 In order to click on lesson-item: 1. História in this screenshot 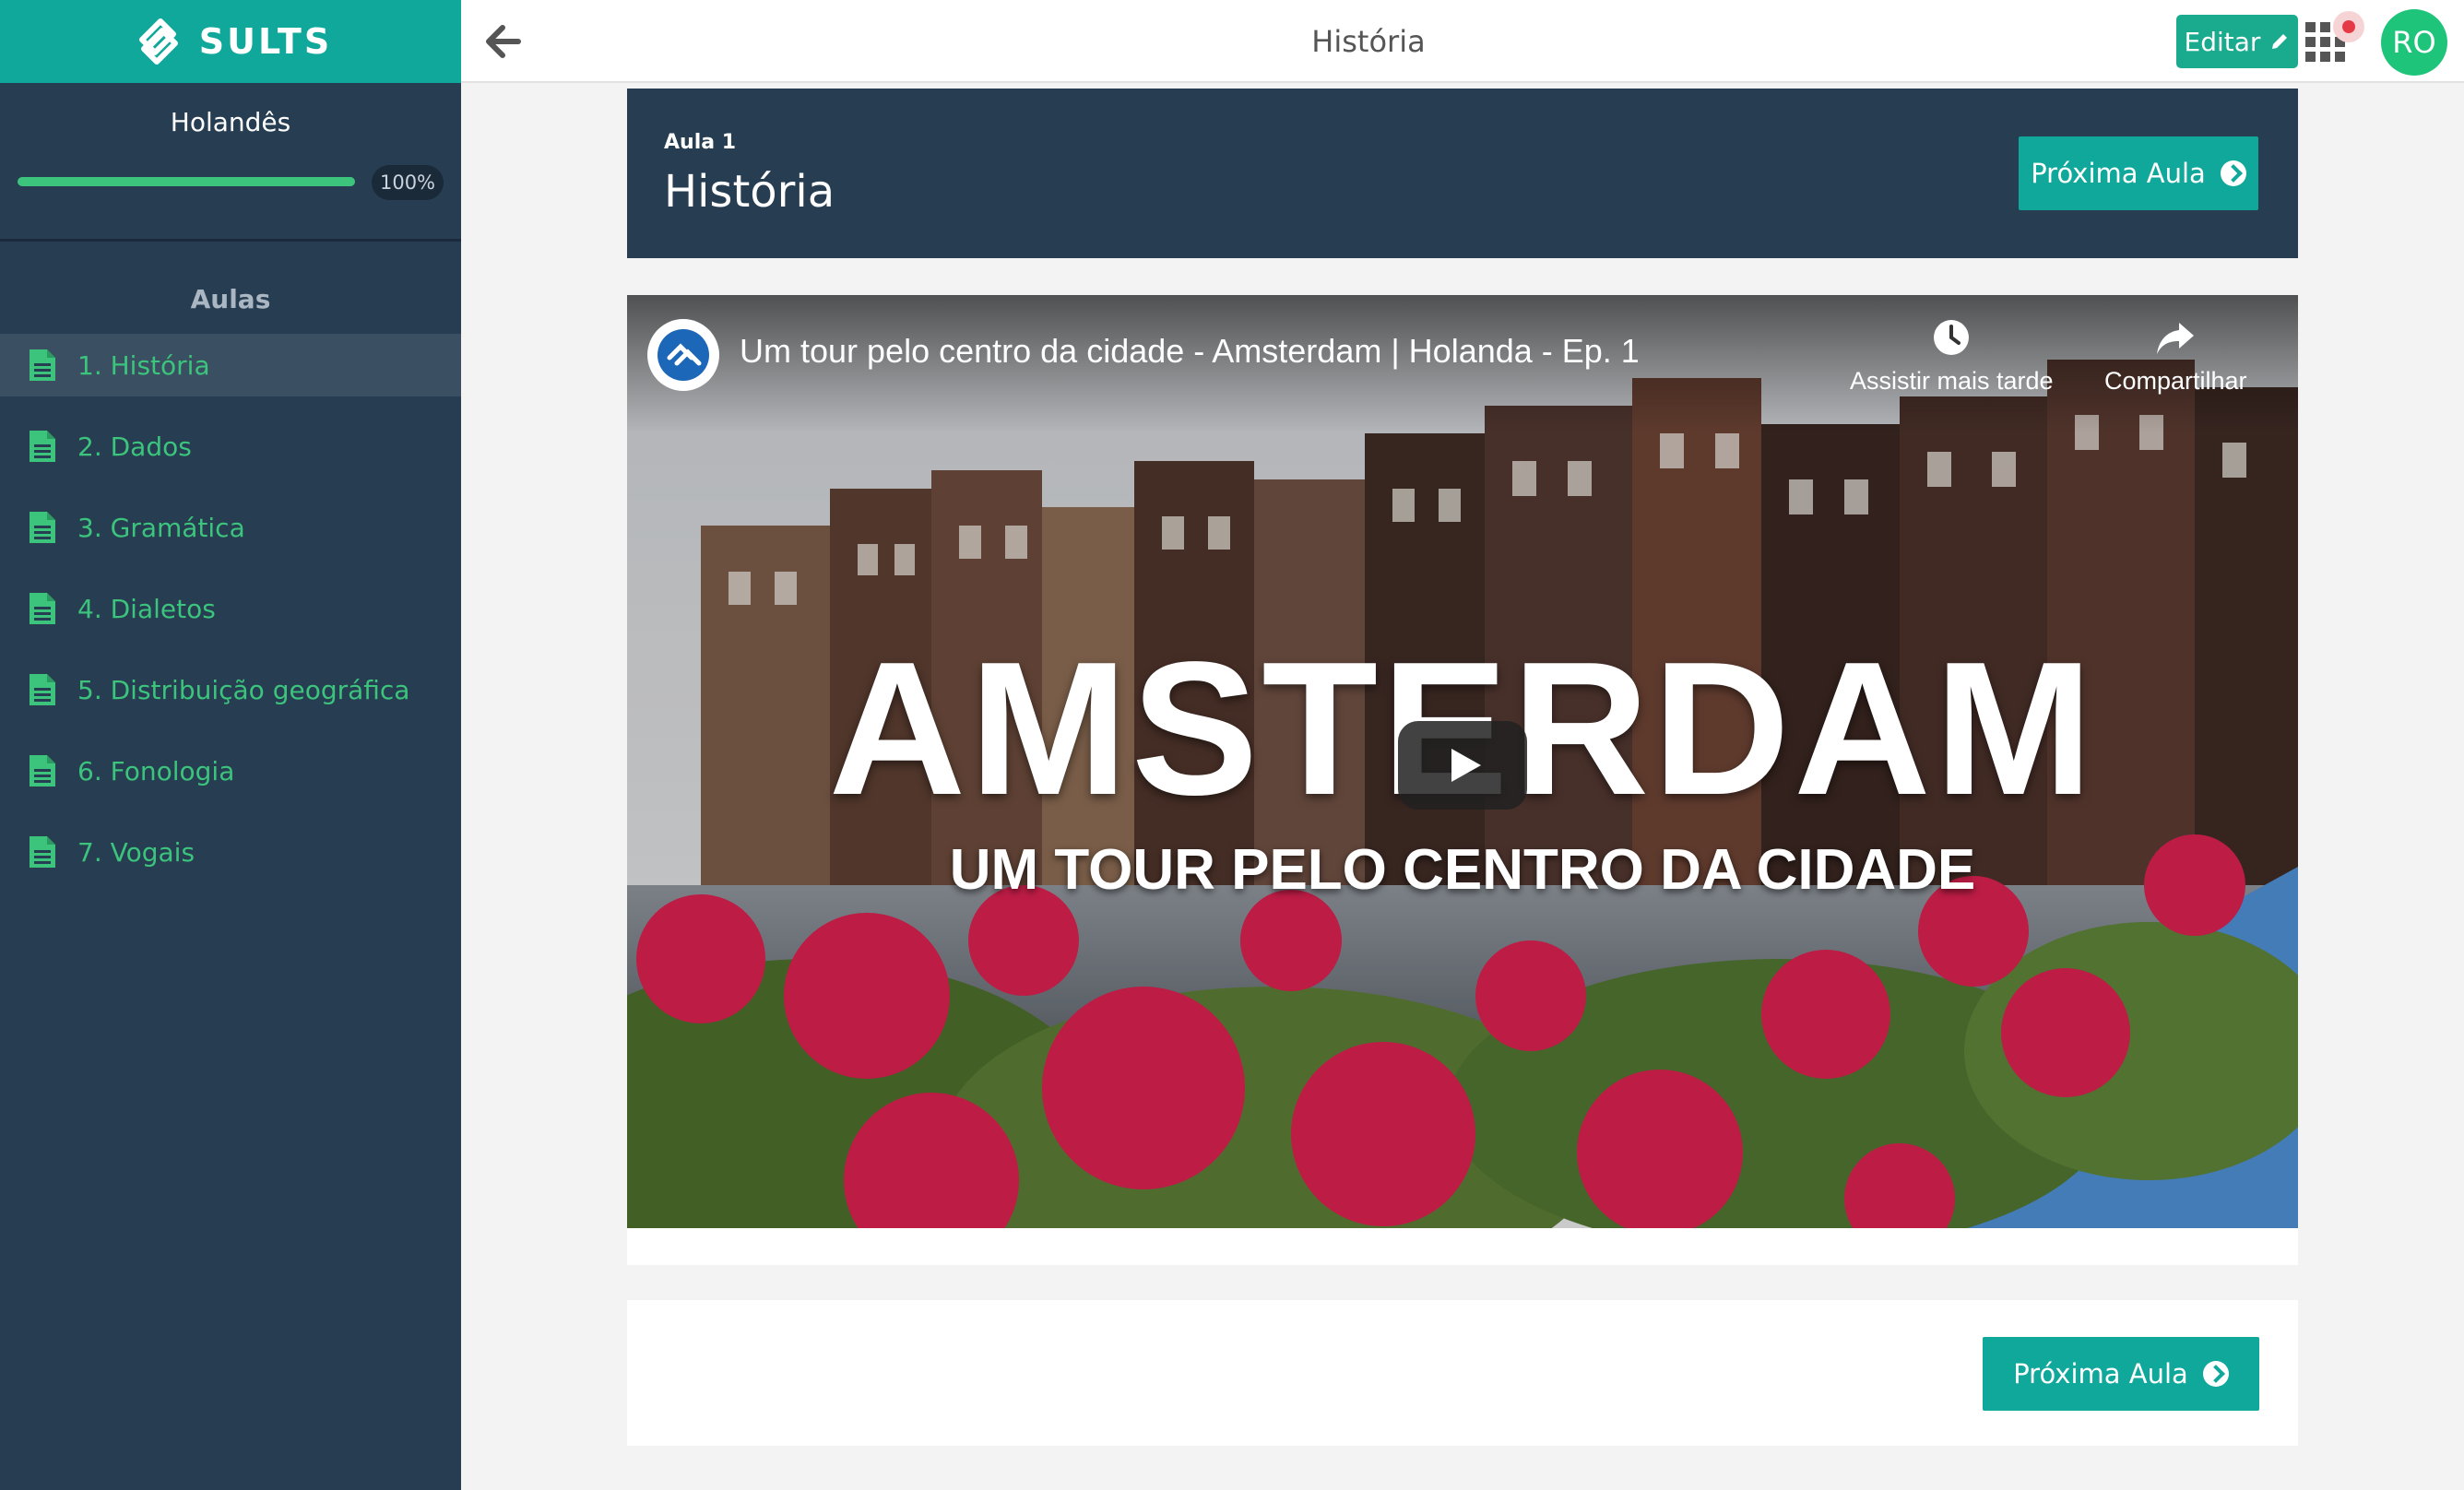, I will do `click(231, 365)`.